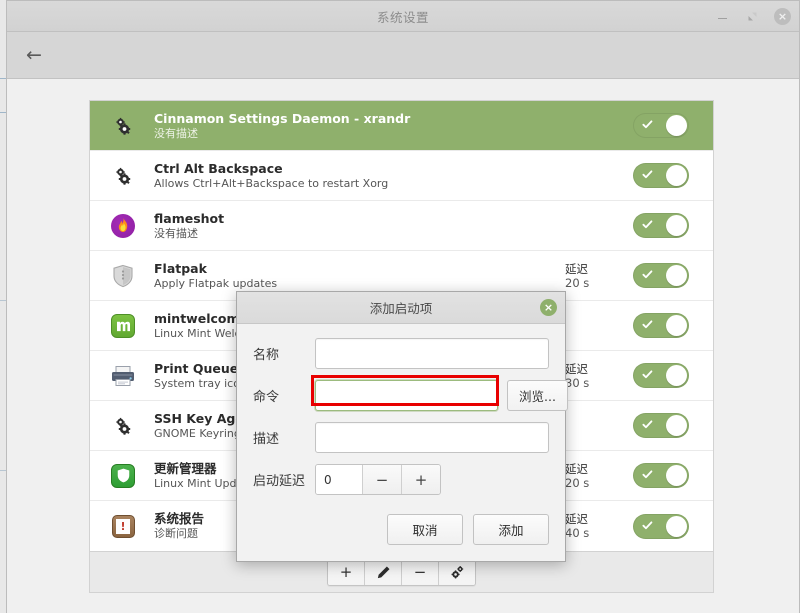  Describe the element at coordinates (218, 168) in the screenshot. I see `list-item-name: Ctrl Alt Backspace` at that location.